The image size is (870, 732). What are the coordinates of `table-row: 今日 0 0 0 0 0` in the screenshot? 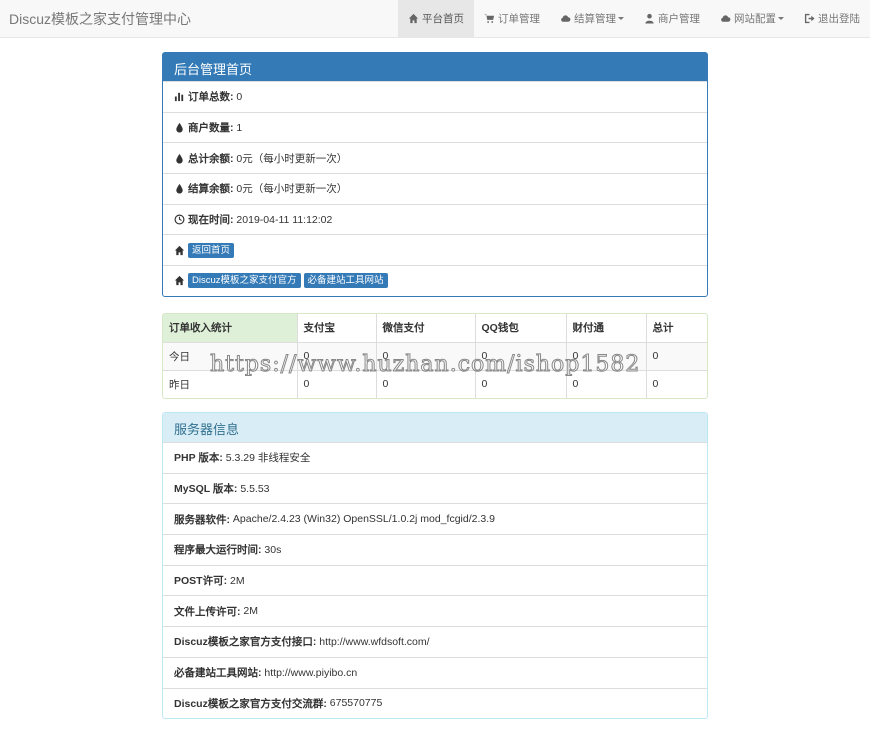 It's located at (435, 356).